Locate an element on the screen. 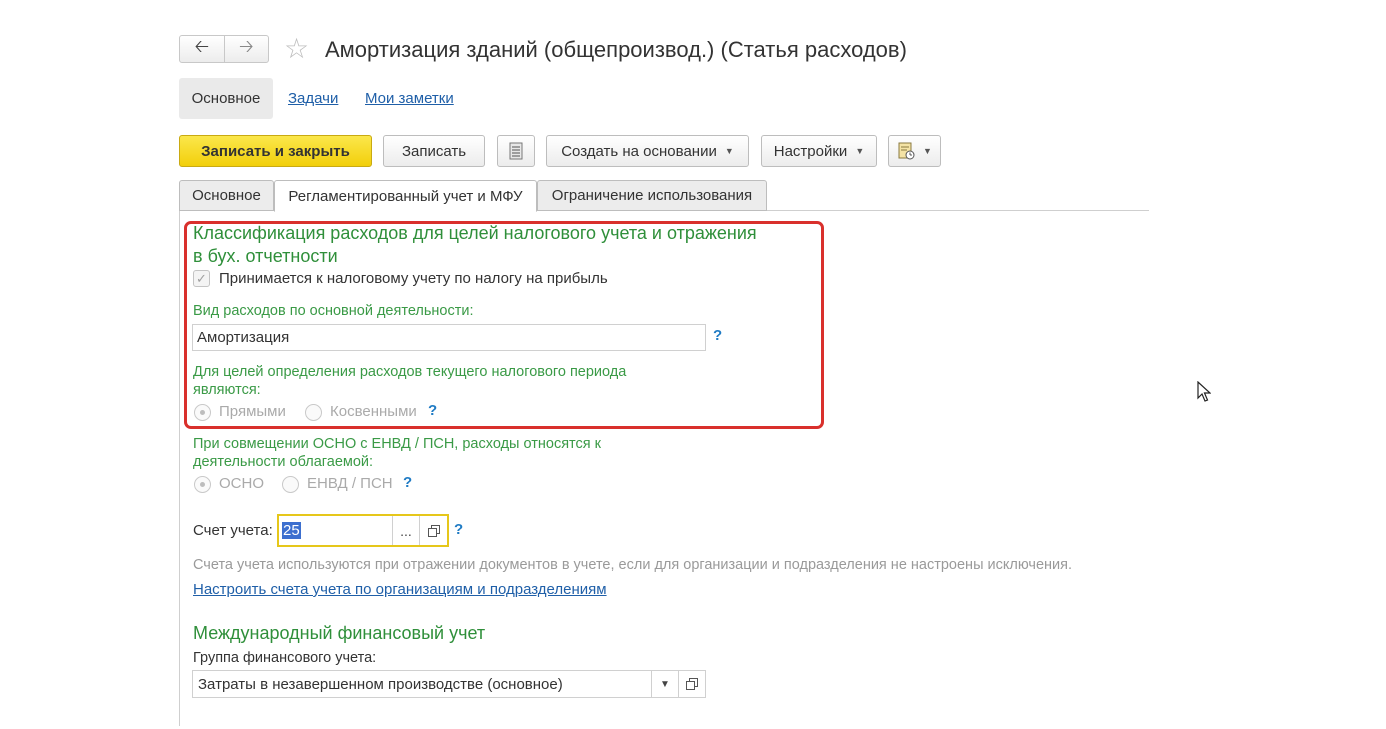 The image size is (1386, 729). reports-button: ▼ is located at coordinates (914, 151).